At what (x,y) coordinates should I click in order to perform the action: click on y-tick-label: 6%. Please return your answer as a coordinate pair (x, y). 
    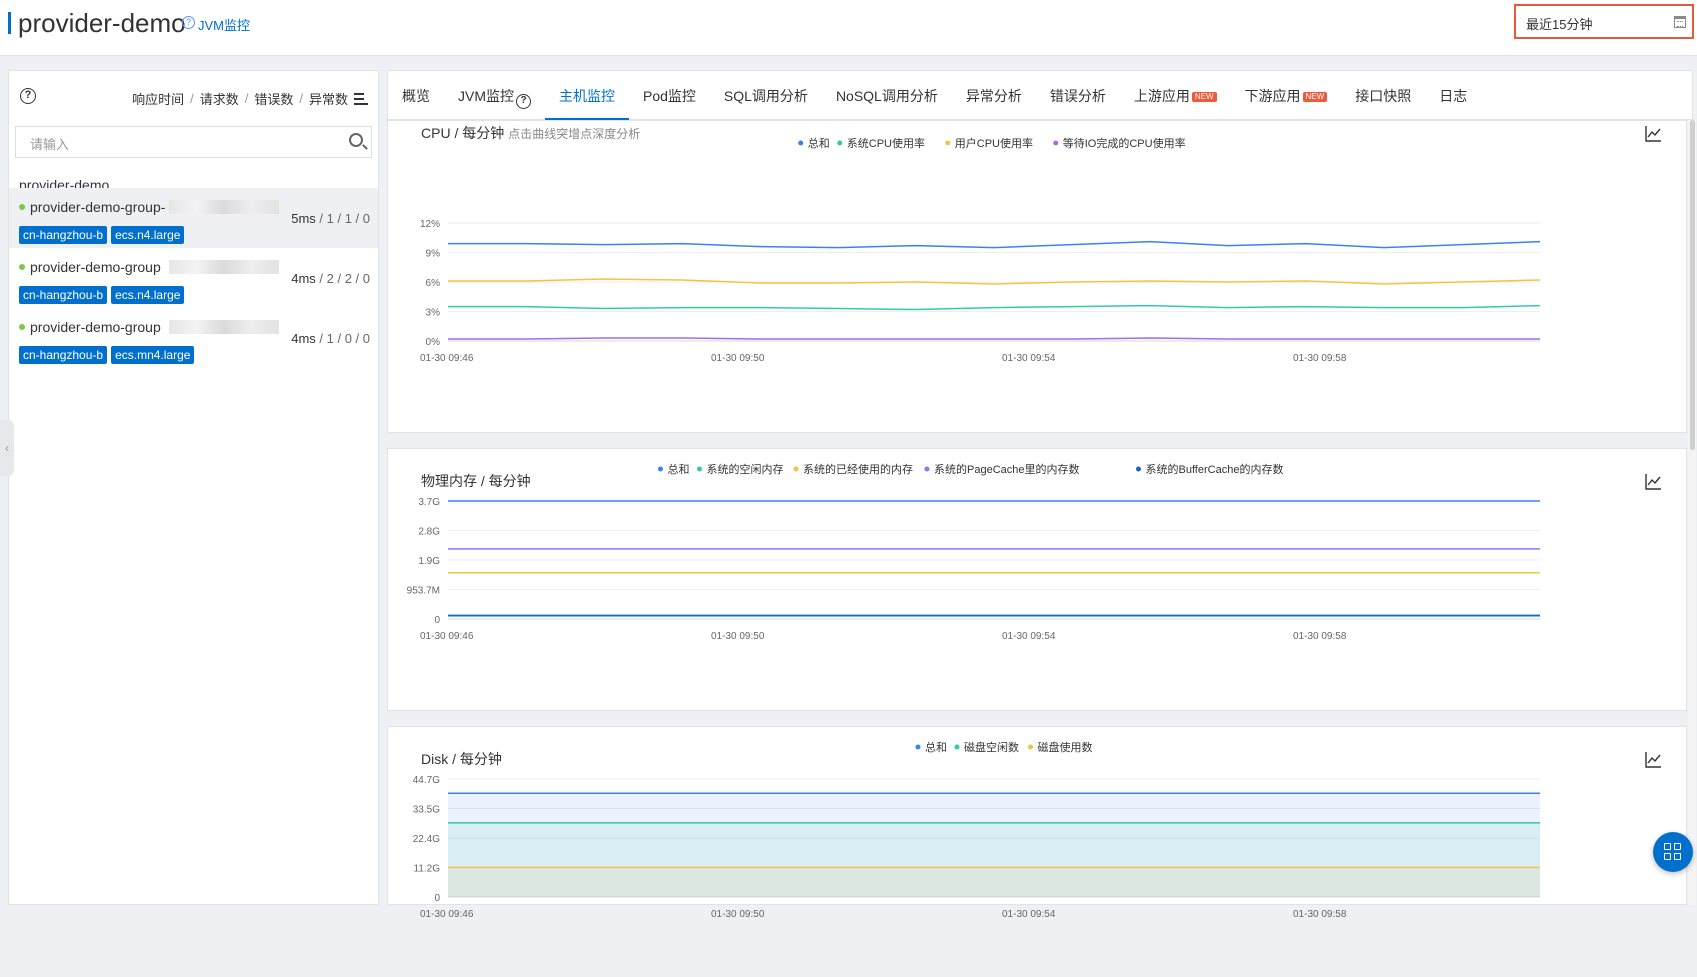
    Looking at the image, I should click on (433, 283).